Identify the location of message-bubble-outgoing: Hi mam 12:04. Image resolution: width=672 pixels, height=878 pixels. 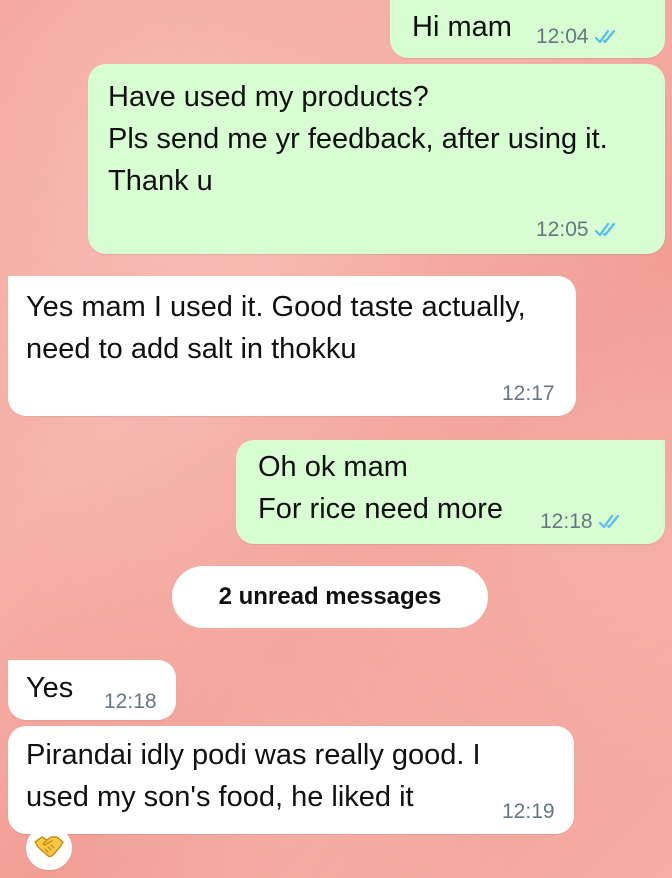
(527, 29).